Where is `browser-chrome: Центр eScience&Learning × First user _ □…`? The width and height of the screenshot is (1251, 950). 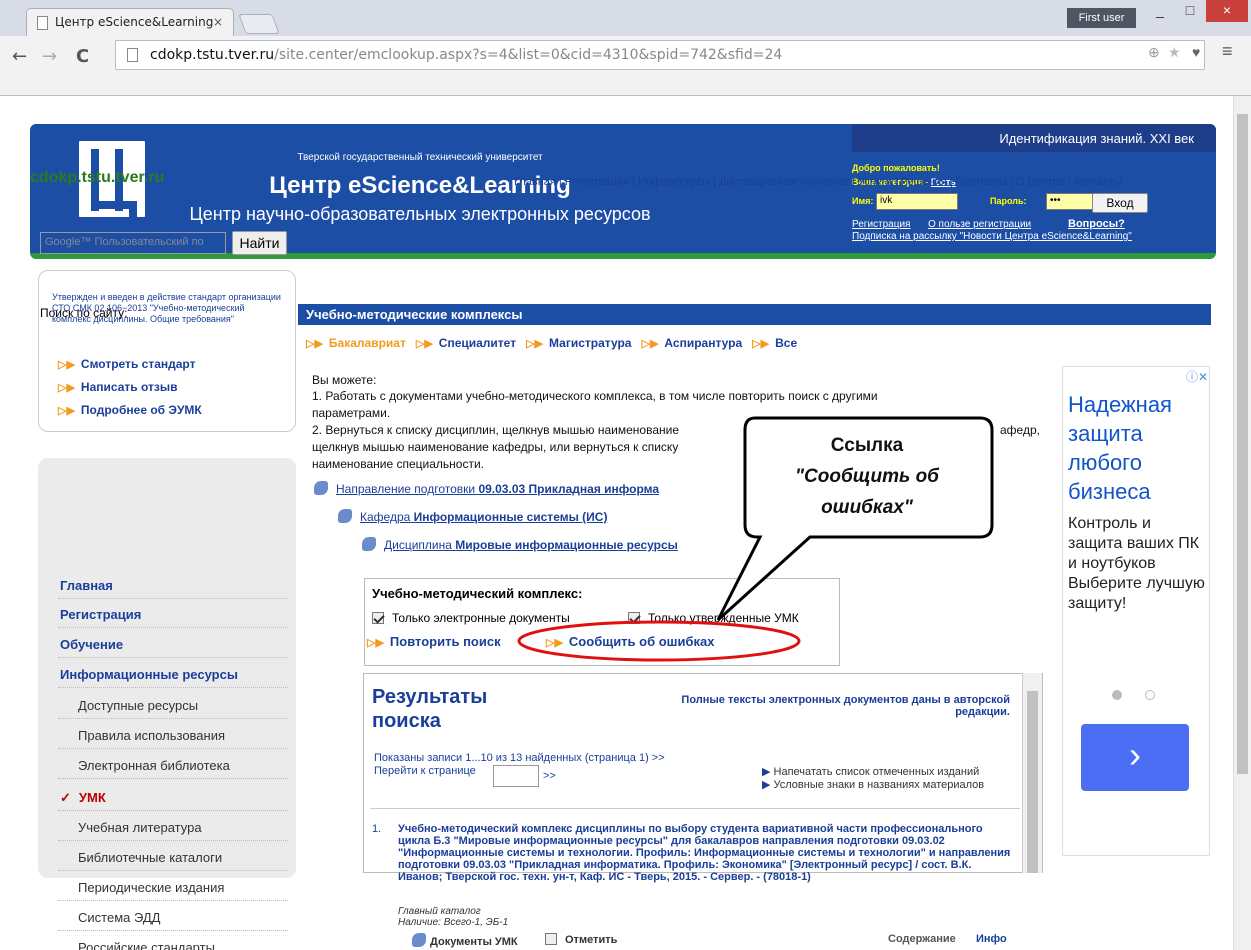
browser-chrome: Центр eScience&Learning × First user _ □… is located at coordinates (625, 48).